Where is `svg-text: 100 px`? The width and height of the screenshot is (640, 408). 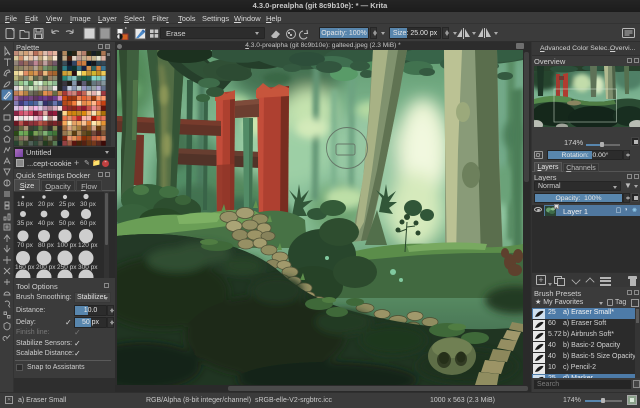
svg-text: 100 px is located at coordinates (67, 245).